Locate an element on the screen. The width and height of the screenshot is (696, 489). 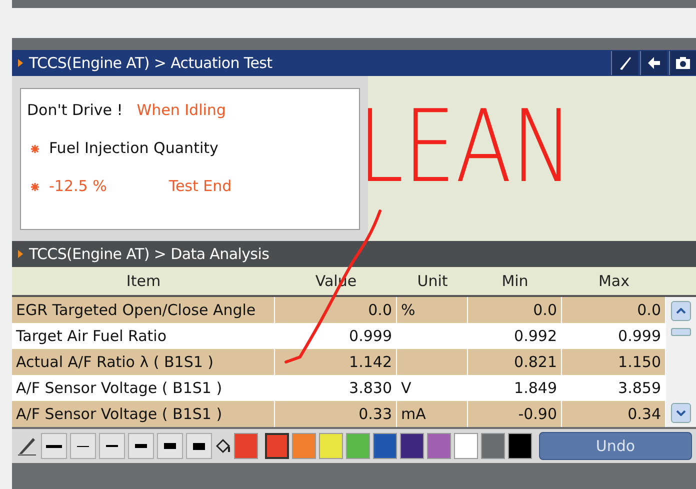
table-cell: mA is located at coordinates (432, 414).